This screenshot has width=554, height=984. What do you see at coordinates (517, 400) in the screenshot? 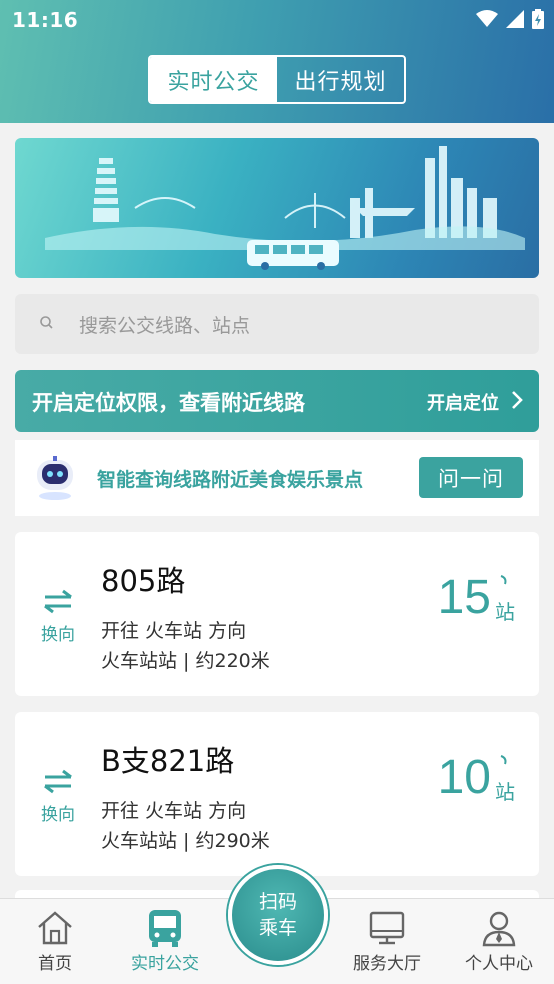
I see `chevron-right-icon` at bounding box center [517, 400].